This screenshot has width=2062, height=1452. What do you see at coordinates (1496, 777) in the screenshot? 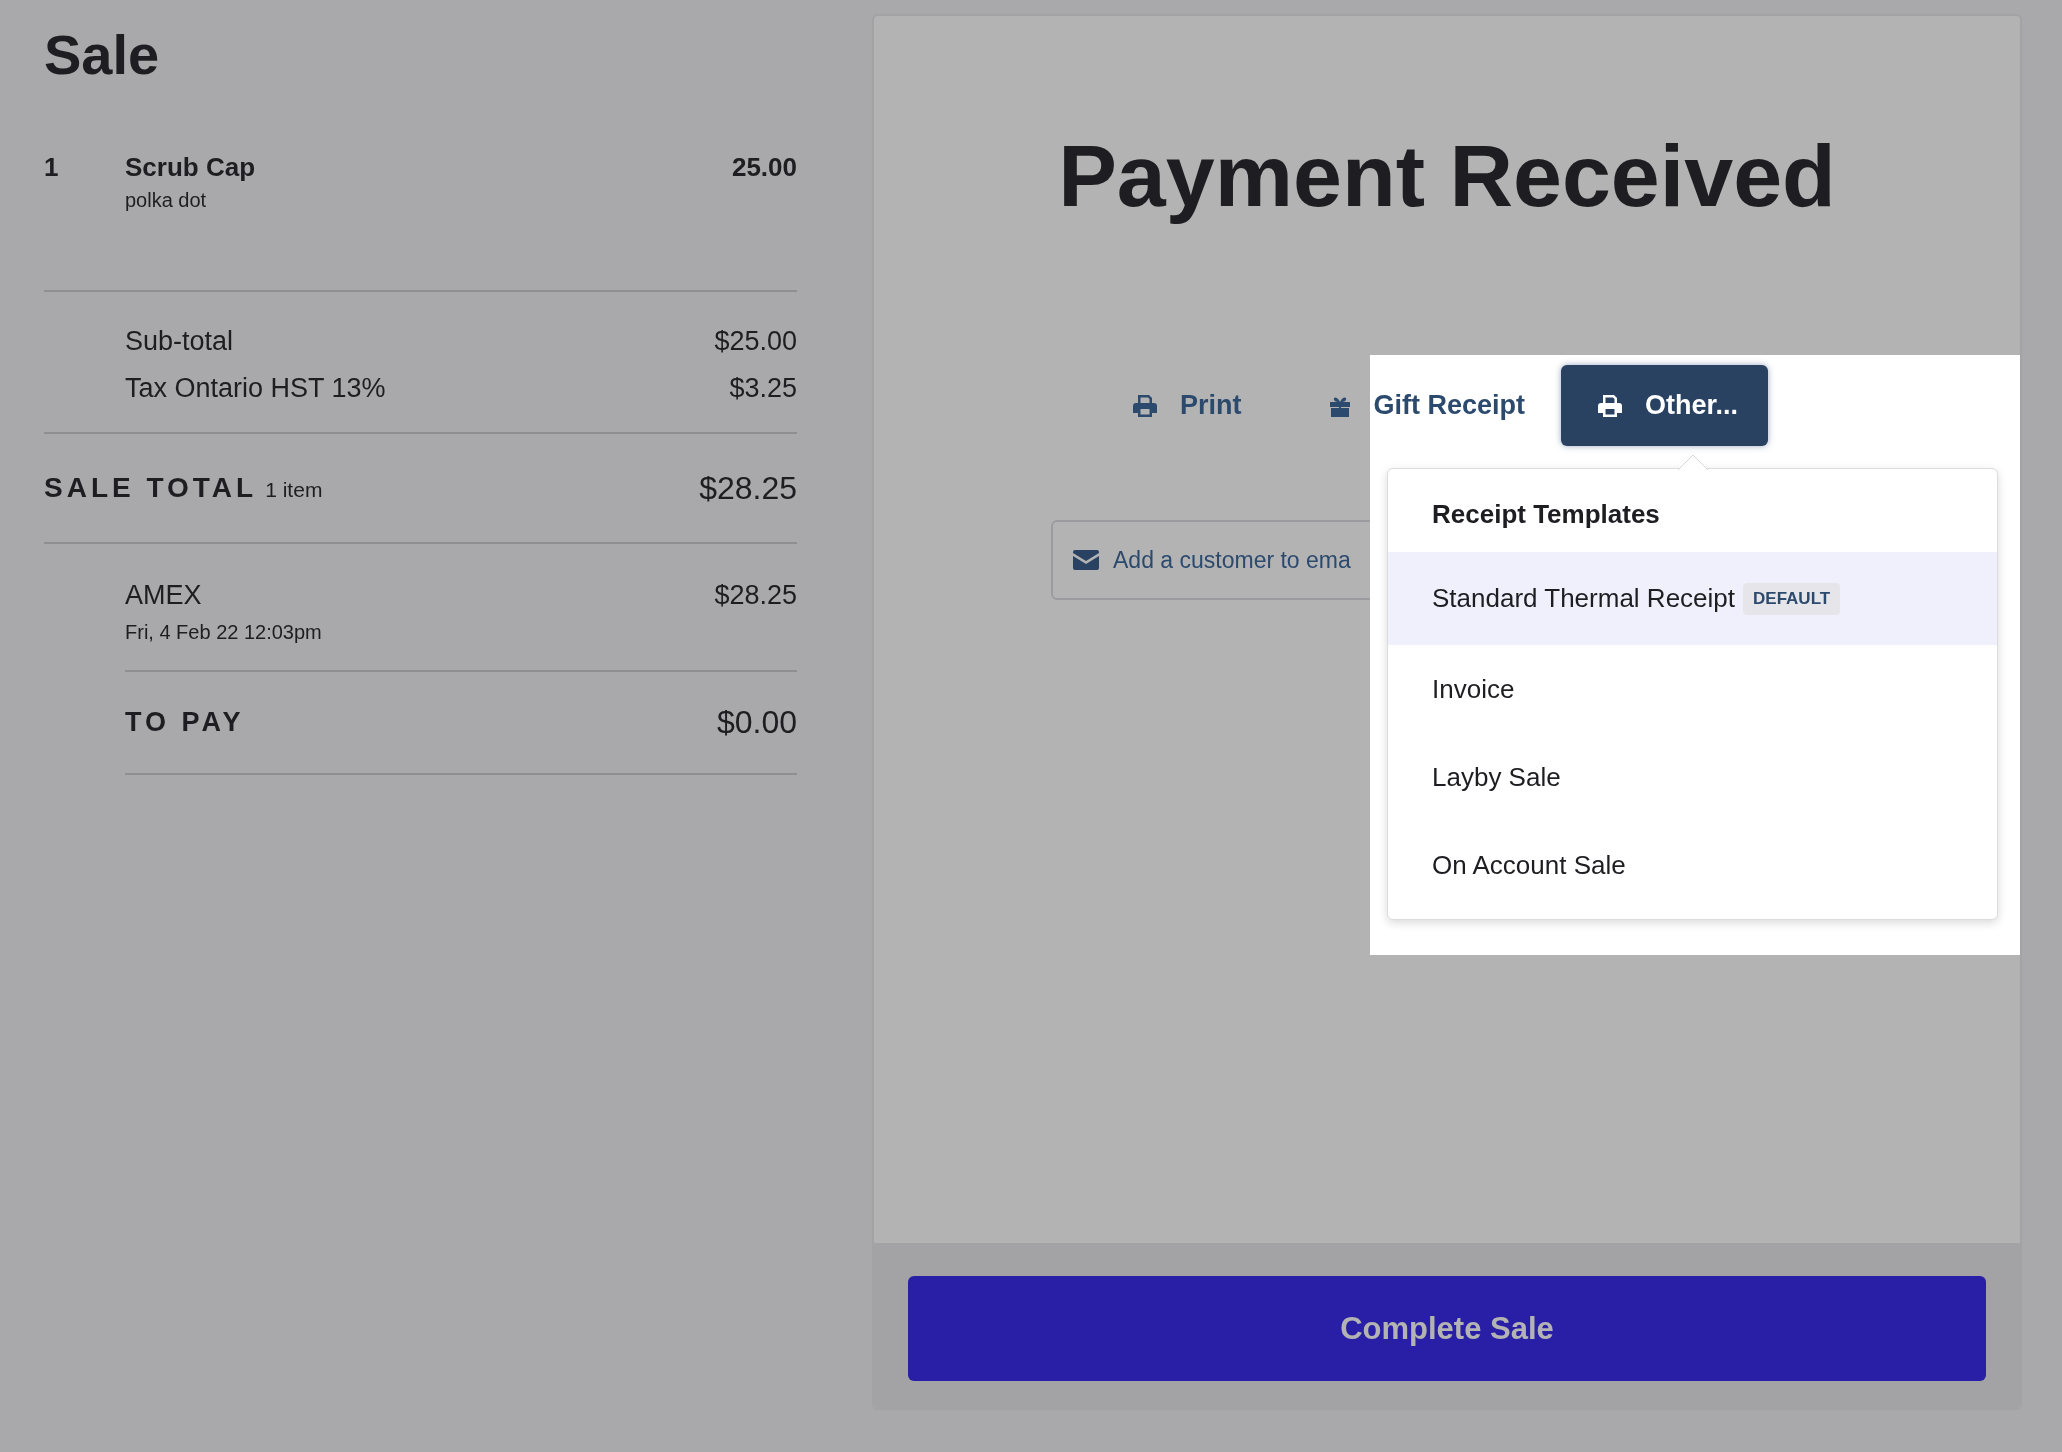
I see `template-name: Layby Sale` at bounding box center [1496, 777].